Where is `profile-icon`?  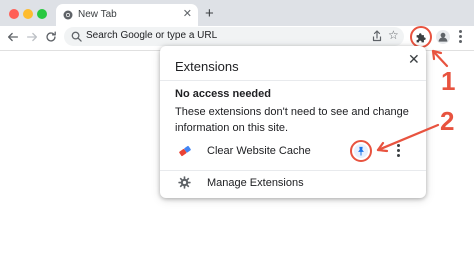 profile-icon is located at coordinates (443, 37).